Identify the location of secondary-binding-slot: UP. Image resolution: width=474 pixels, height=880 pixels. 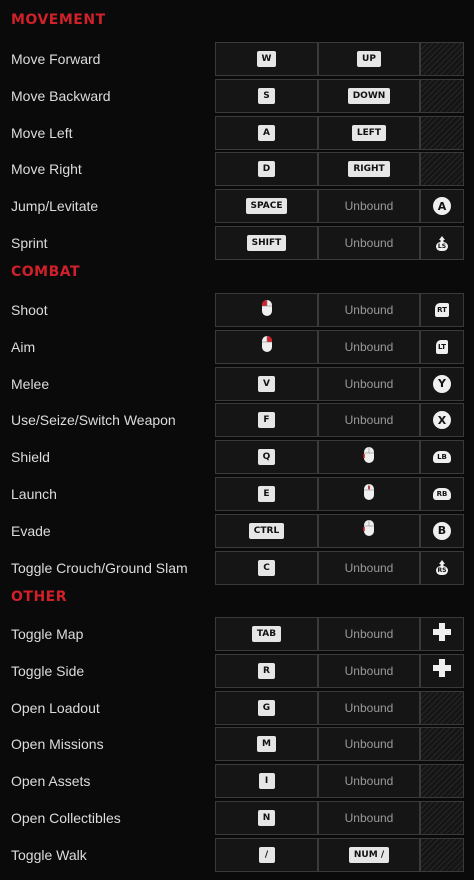
(369, 59).